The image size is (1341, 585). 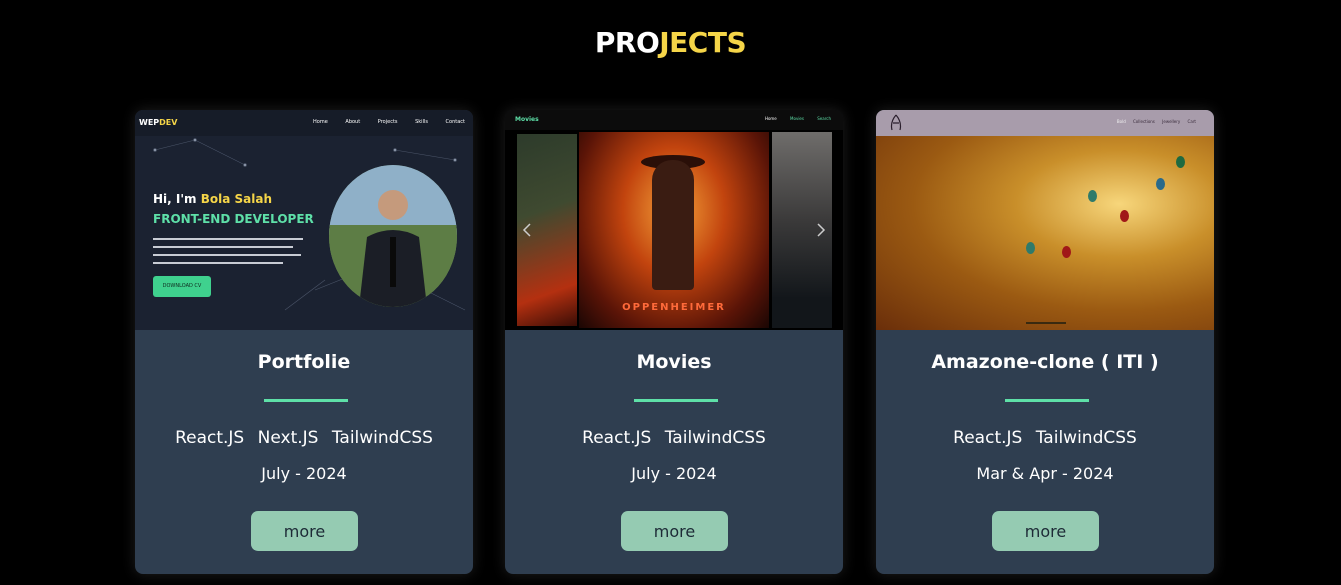 I want to click on preview-greeting-text: Hi, I'm, so click(x=177, y=199).